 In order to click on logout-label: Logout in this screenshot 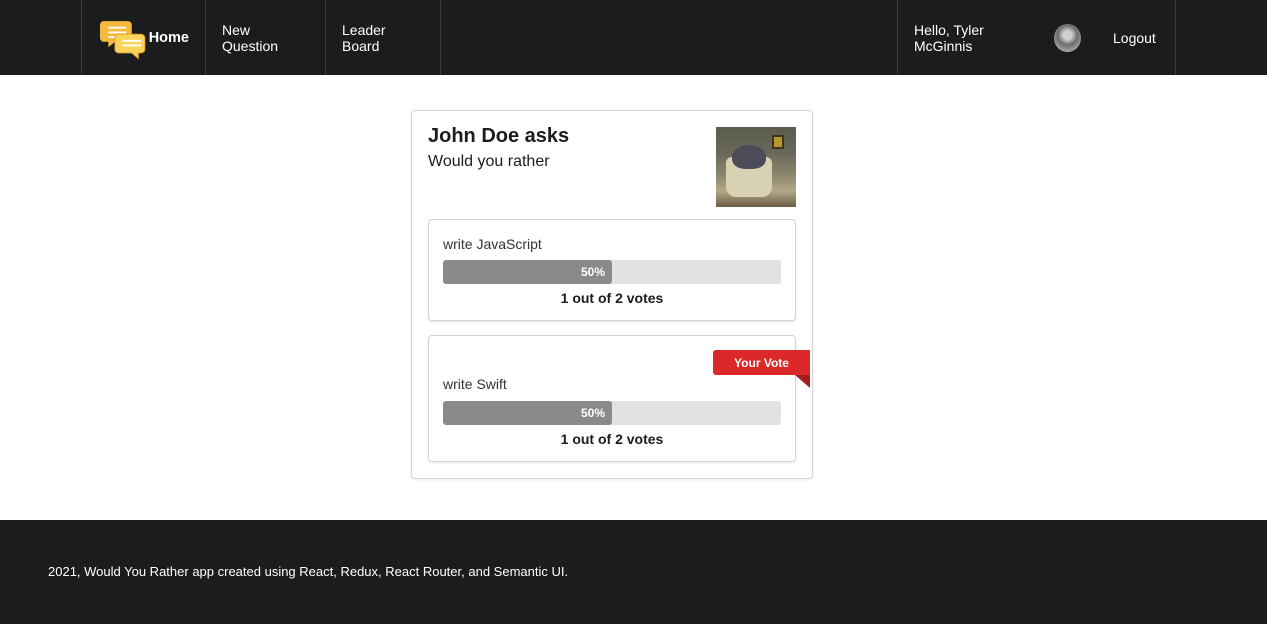, I will do `click(1134, 37)`.